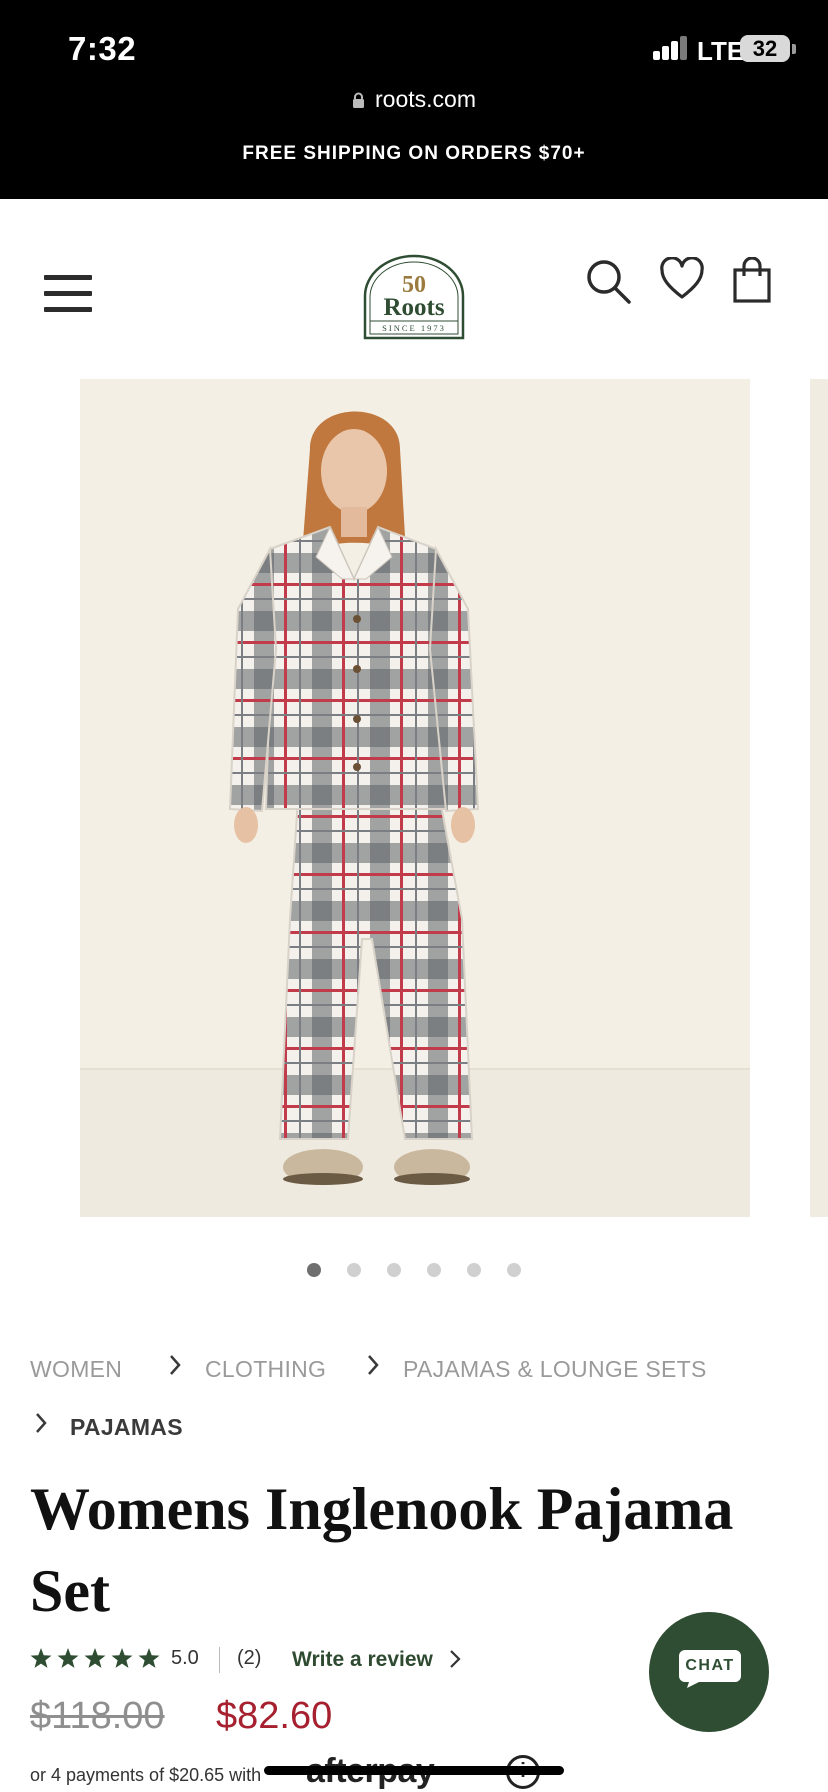 The width and height of the screenshot is (828, 1792). I want to click on chat-label: CHAT, so click(710, 1665).